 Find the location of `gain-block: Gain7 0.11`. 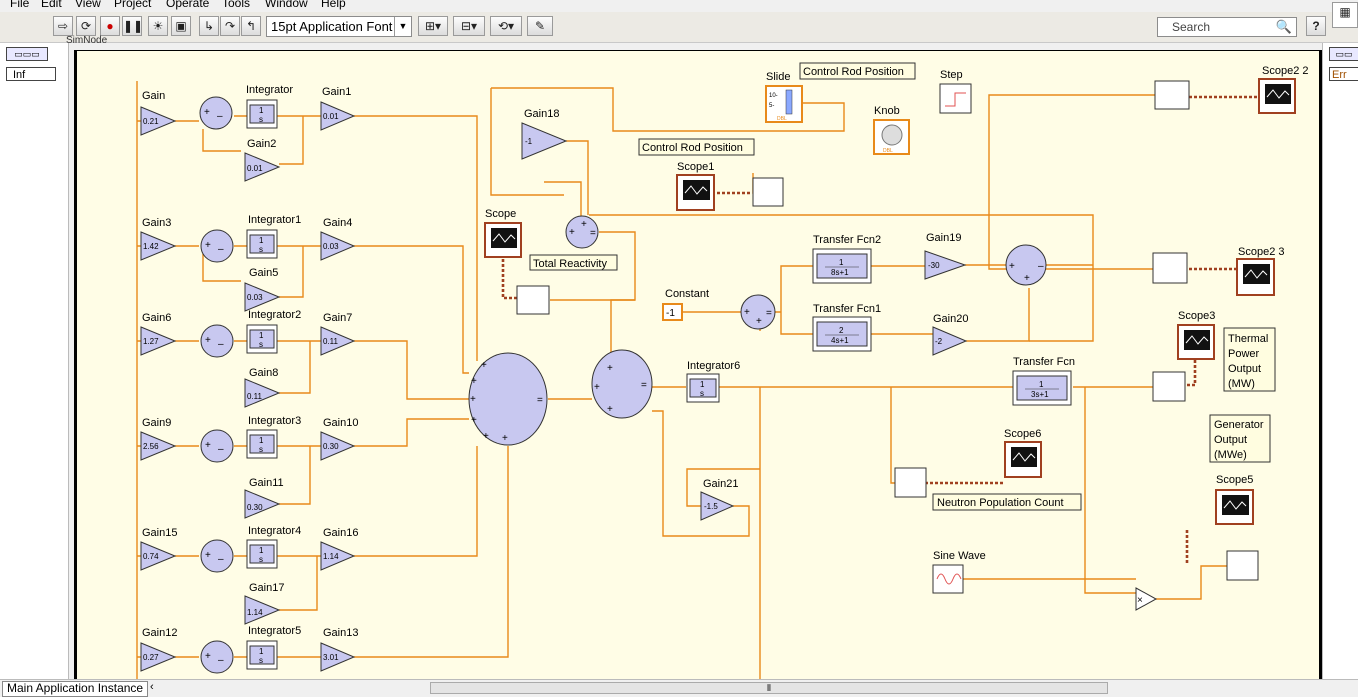

gain-block: Gain7 0.11 is located at coordinates (338, 334).